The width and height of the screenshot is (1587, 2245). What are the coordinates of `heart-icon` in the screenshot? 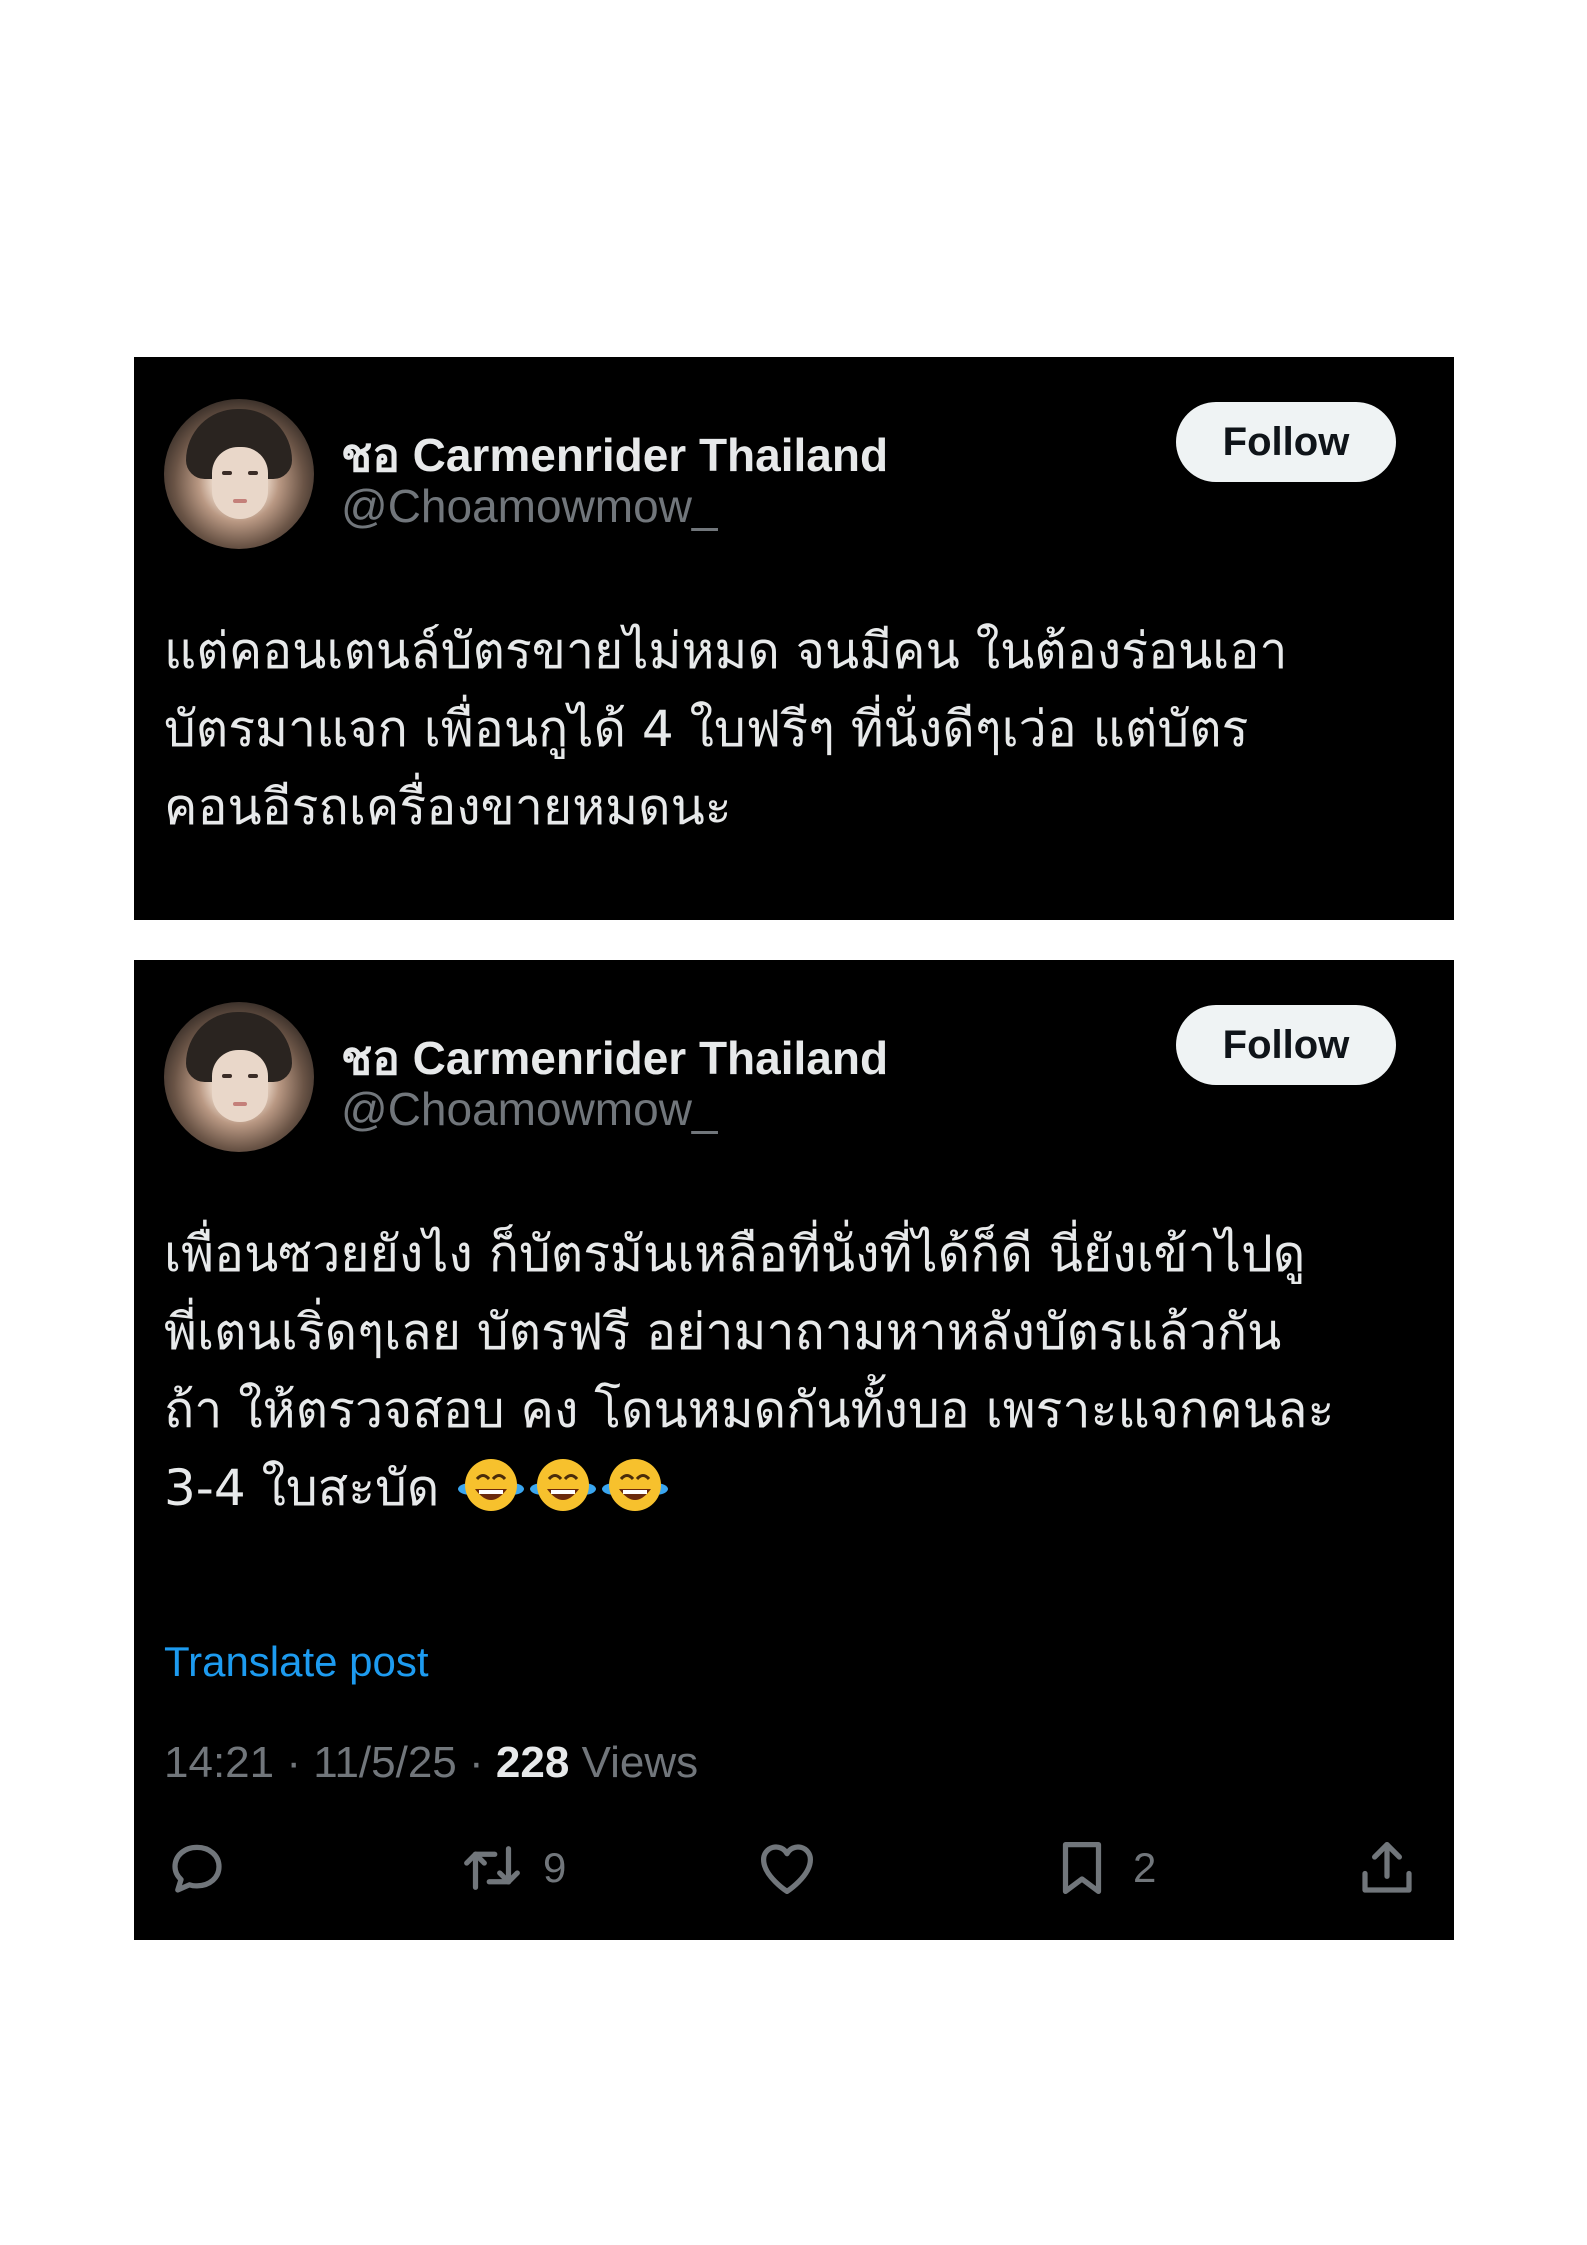 It's located at (787, 1869).